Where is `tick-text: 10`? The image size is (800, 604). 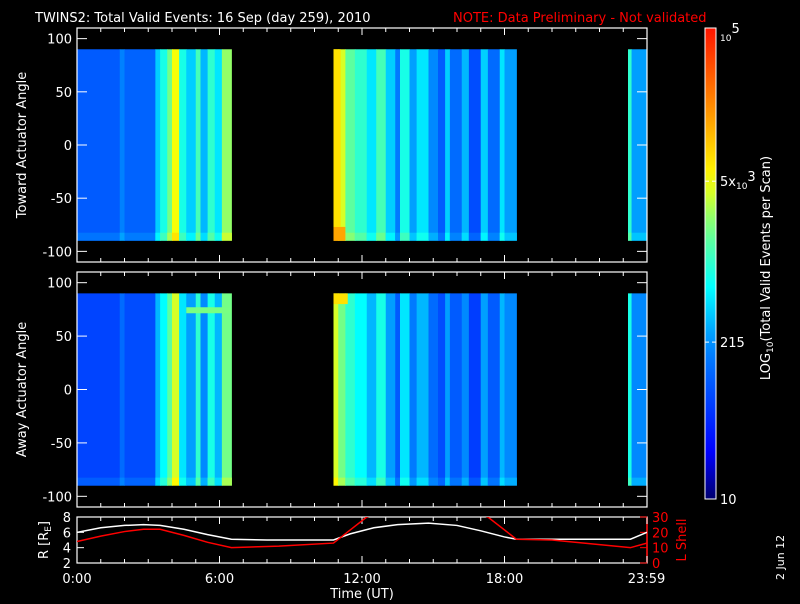 tick-text: 10 is located at coordinates (728, 500).